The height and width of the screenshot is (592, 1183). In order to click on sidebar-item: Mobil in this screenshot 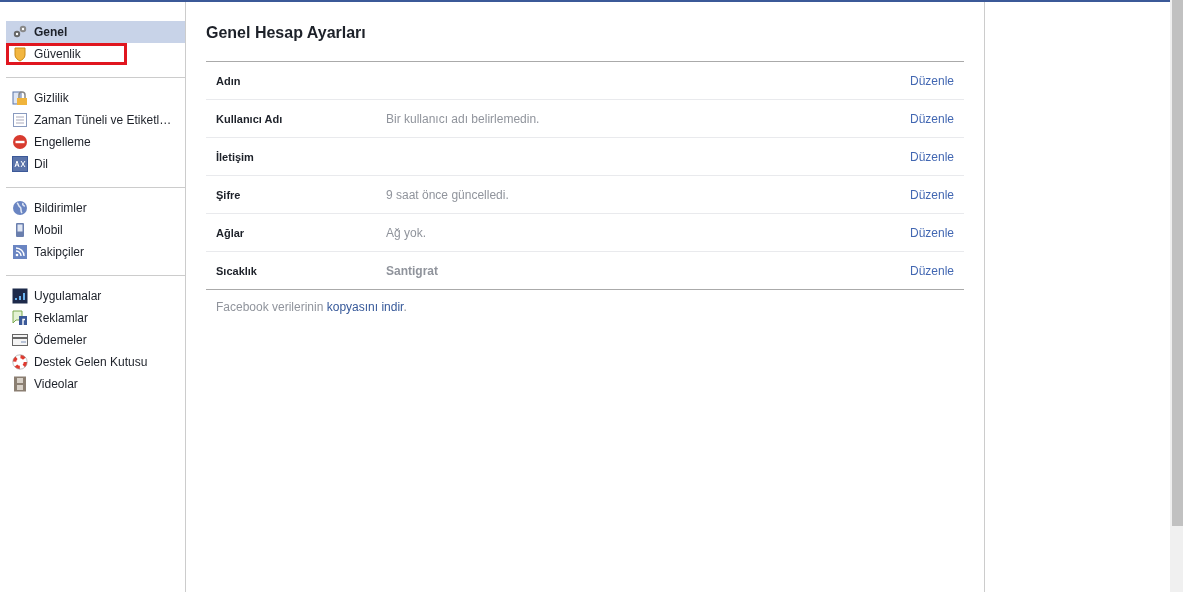, I will do `click(95, 230)`.